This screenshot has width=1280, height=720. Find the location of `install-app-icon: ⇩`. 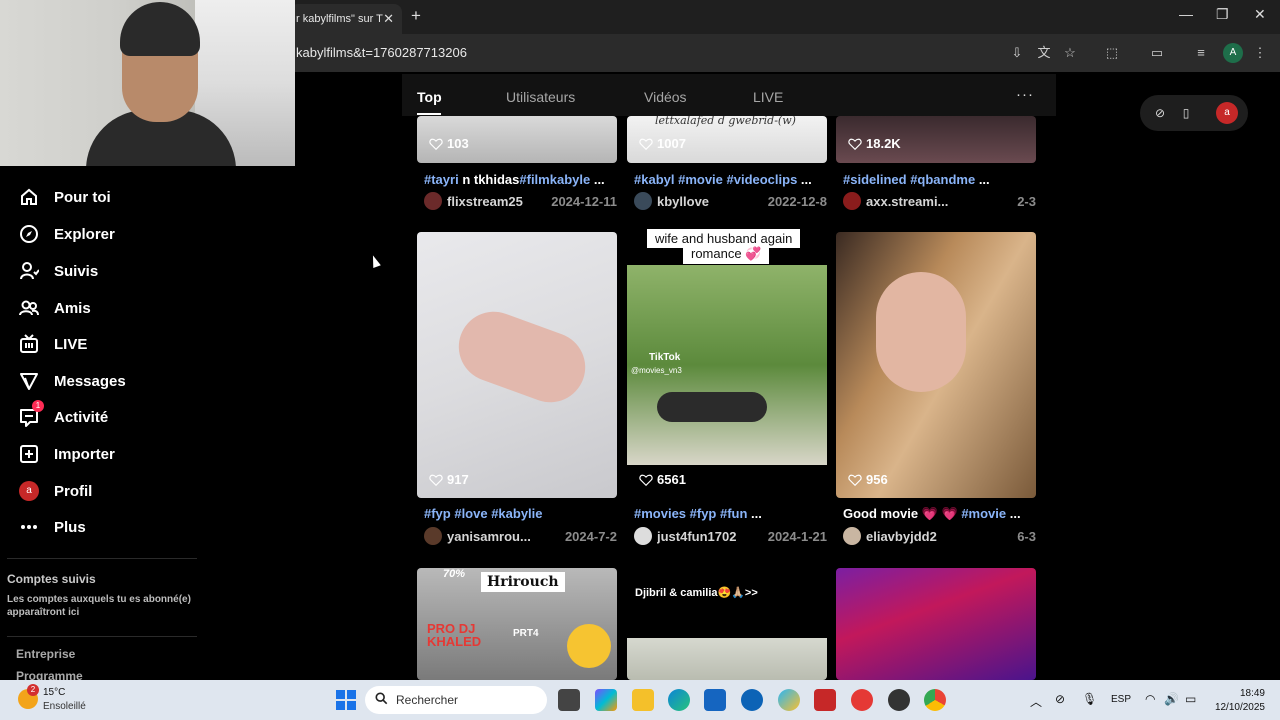

install-app-icon: ⇩ is located at coordinates (1017, 53).